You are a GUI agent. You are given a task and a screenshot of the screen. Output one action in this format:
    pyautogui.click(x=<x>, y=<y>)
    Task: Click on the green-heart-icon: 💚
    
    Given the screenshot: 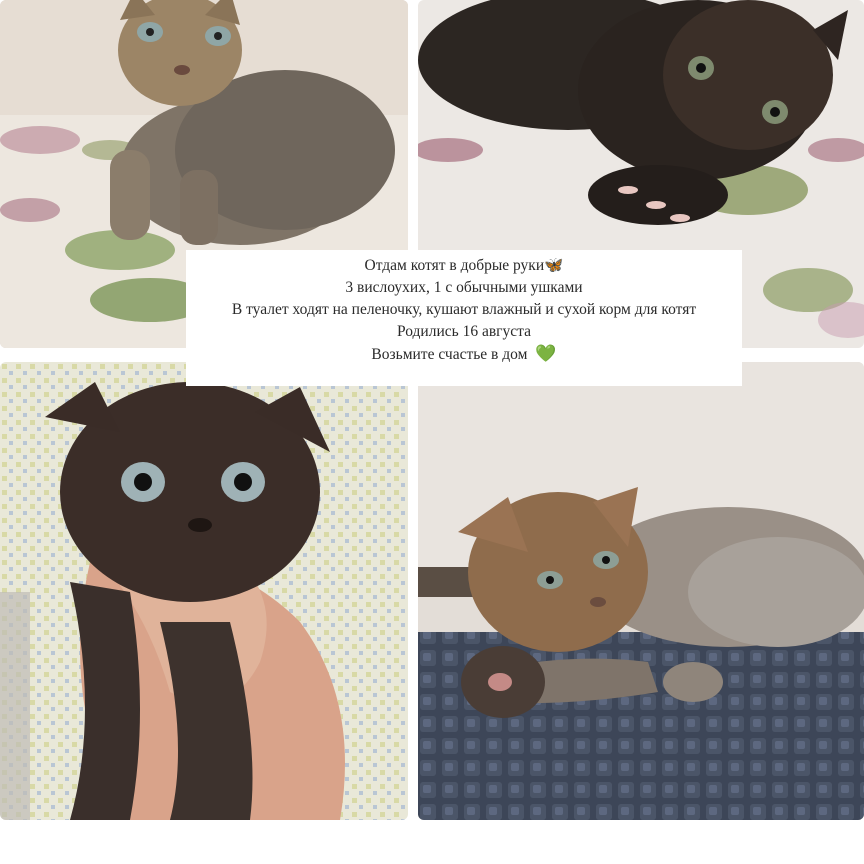 What is the action you would take?
    pyautogui.click(x=546, y=353)
    